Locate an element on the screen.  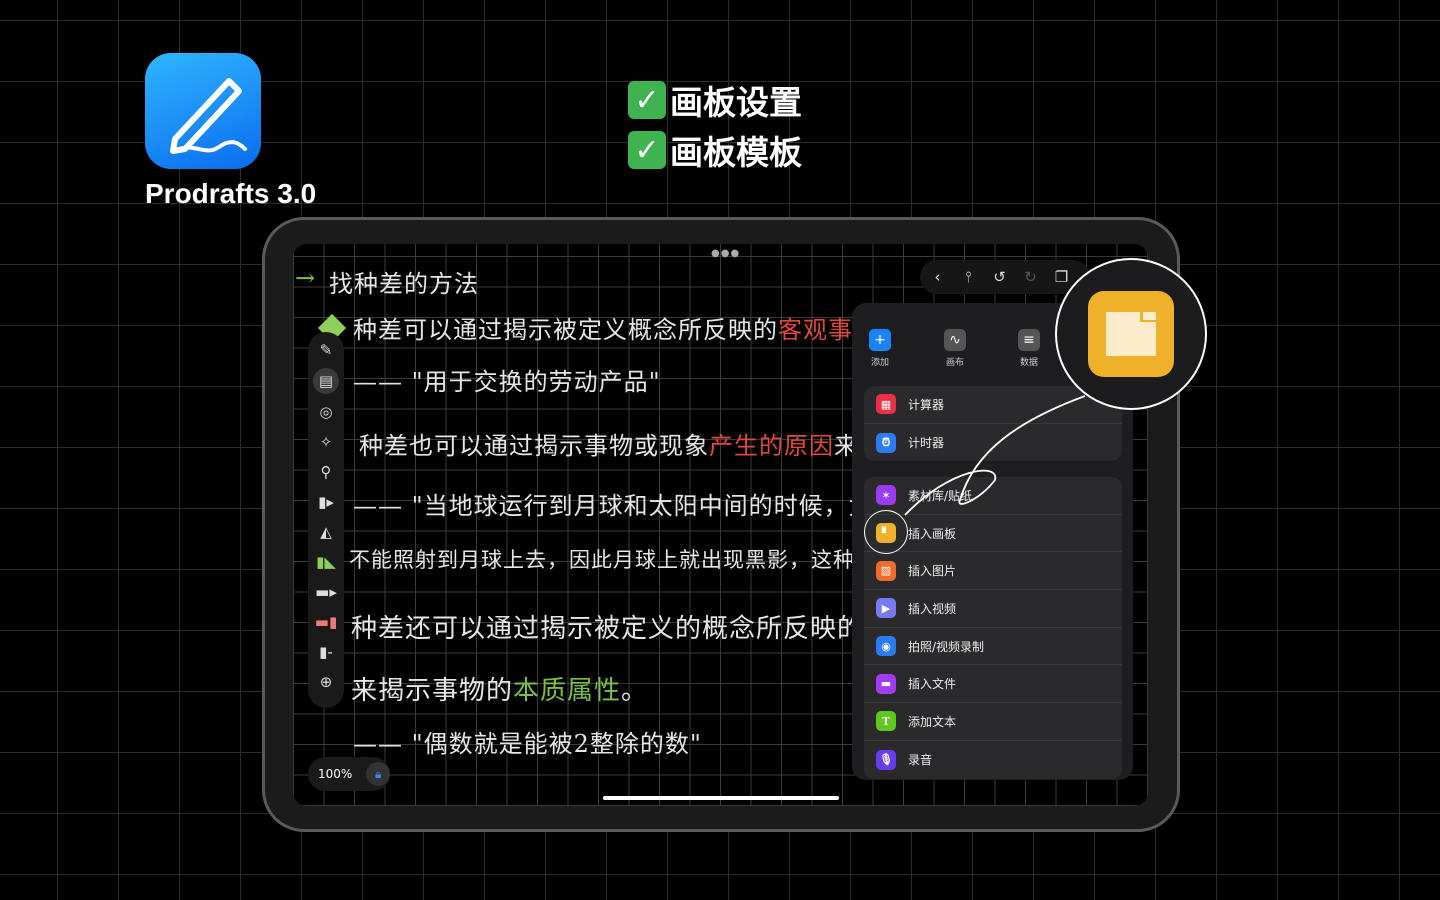
menu-label: 拍照/视频录制 is located at coordinates (946, 646).